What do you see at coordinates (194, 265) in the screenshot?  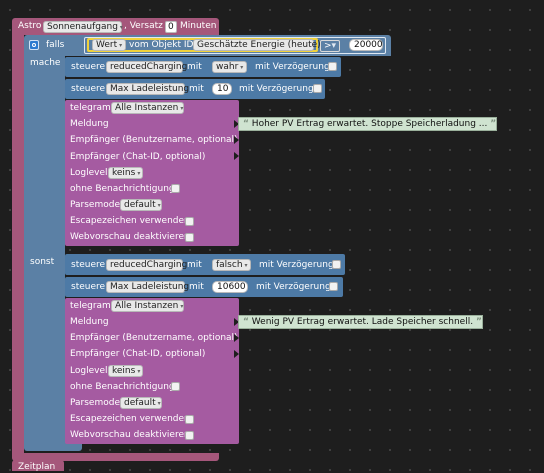 I see `else-control1-mit-label: mit` at bounding box center [194, 265].